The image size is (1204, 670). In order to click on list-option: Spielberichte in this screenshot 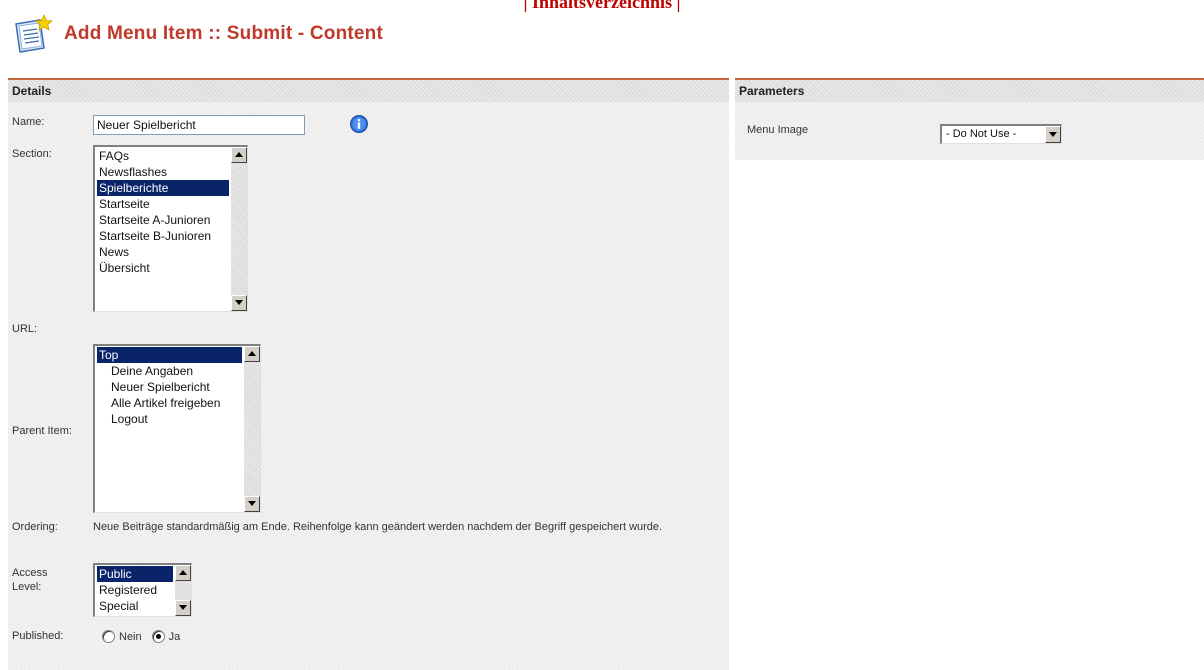, I will do `click(163, 188)`.